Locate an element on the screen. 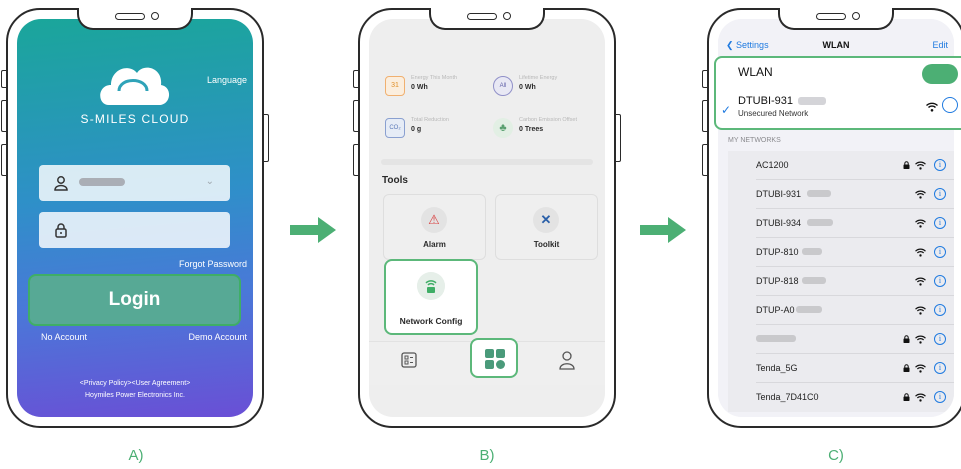 This screenshot has height=469, width=961. toolkit-icon: ✕ is located at coordinates (546, 220).